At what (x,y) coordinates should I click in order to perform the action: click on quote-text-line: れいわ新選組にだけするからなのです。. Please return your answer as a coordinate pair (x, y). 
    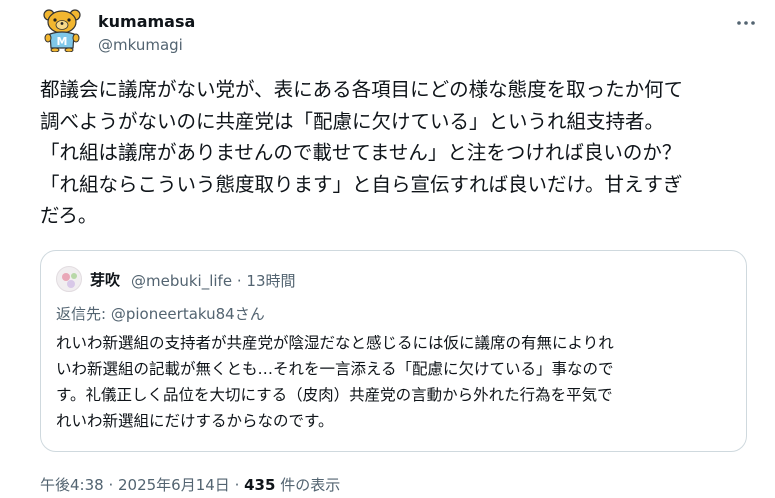
    Looking at the image, I should click on (195, 421).